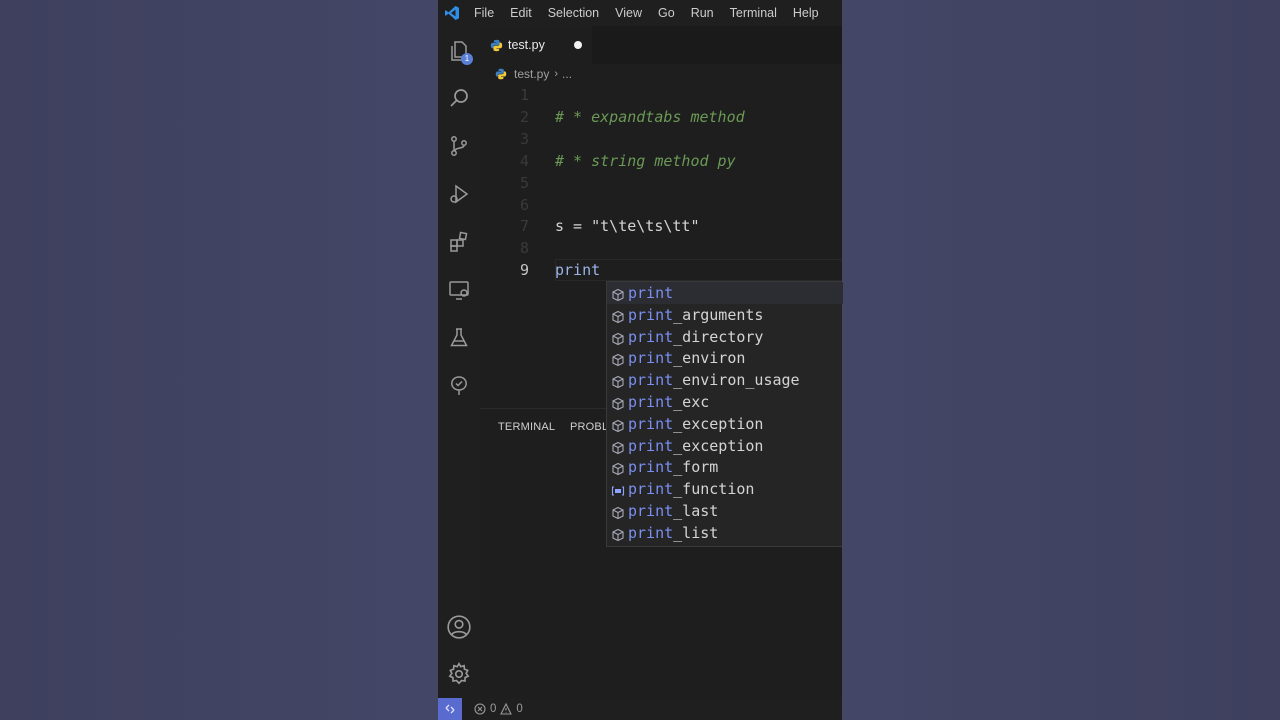  I want to click on warning-icon, so click(506, 709).